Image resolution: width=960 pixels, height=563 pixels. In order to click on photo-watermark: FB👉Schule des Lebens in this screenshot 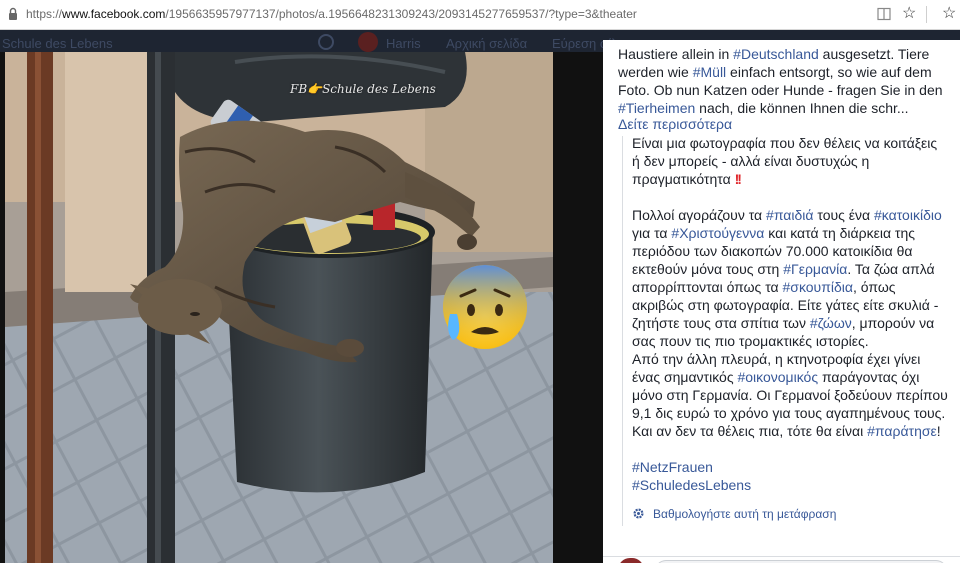, I will do `click(363, 89)`.